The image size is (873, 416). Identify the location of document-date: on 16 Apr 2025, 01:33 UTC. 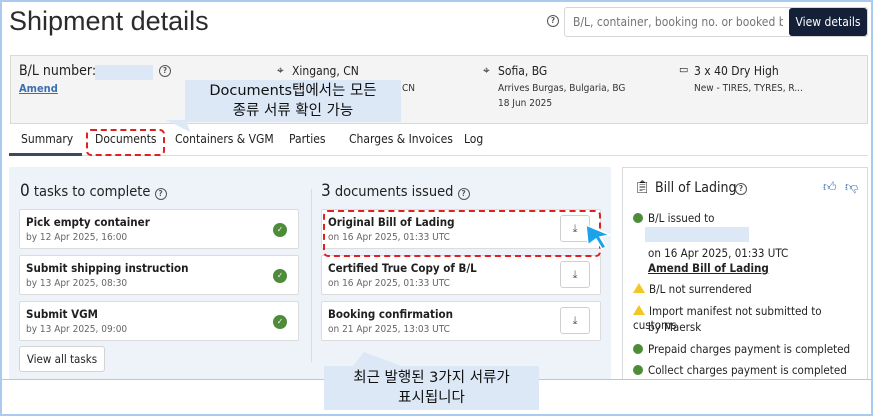
(389, 283).